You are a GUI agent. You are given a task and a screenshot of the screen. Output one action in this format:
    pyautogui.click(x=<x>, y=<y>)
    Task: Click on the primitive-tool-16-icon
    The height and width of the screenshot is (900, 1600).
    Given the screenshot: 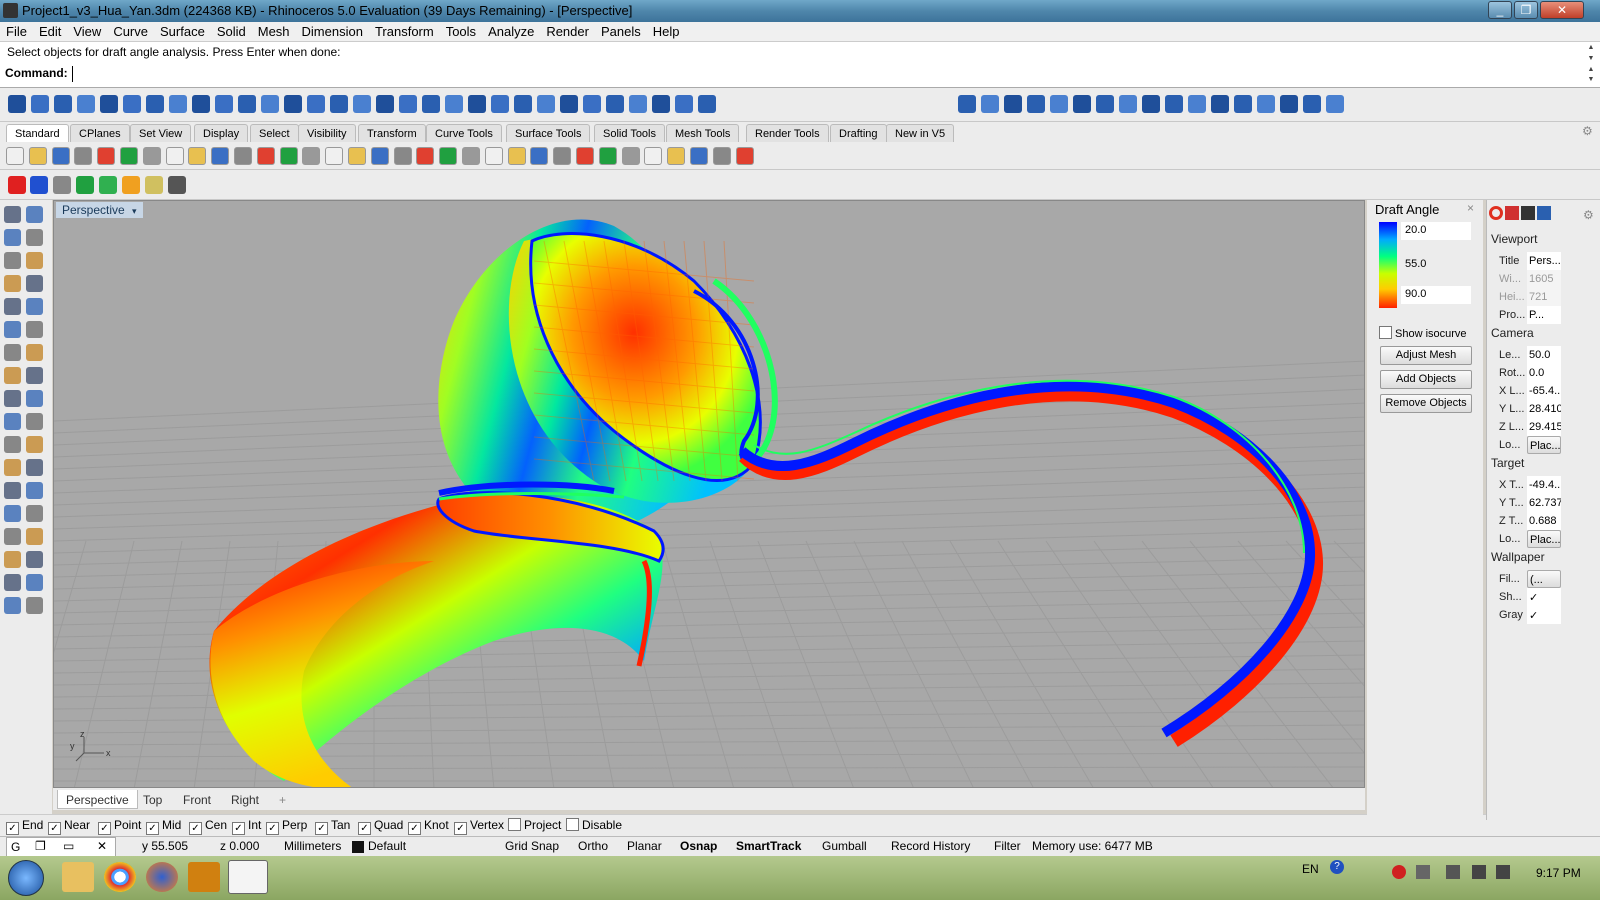 What is the action you would take?
    pyautogui.click(x=1312, y=104)
    